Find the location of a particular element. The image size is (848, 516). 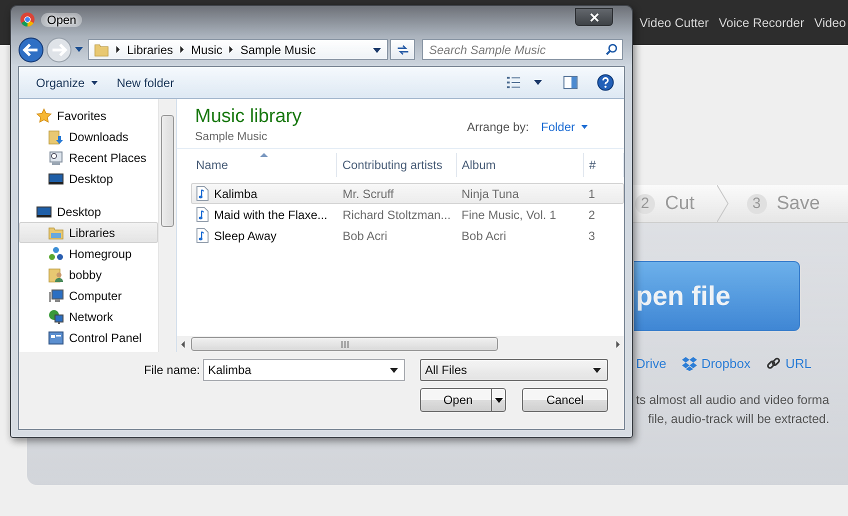

navigation-item: Libraries is located at coordinates (88, 232).